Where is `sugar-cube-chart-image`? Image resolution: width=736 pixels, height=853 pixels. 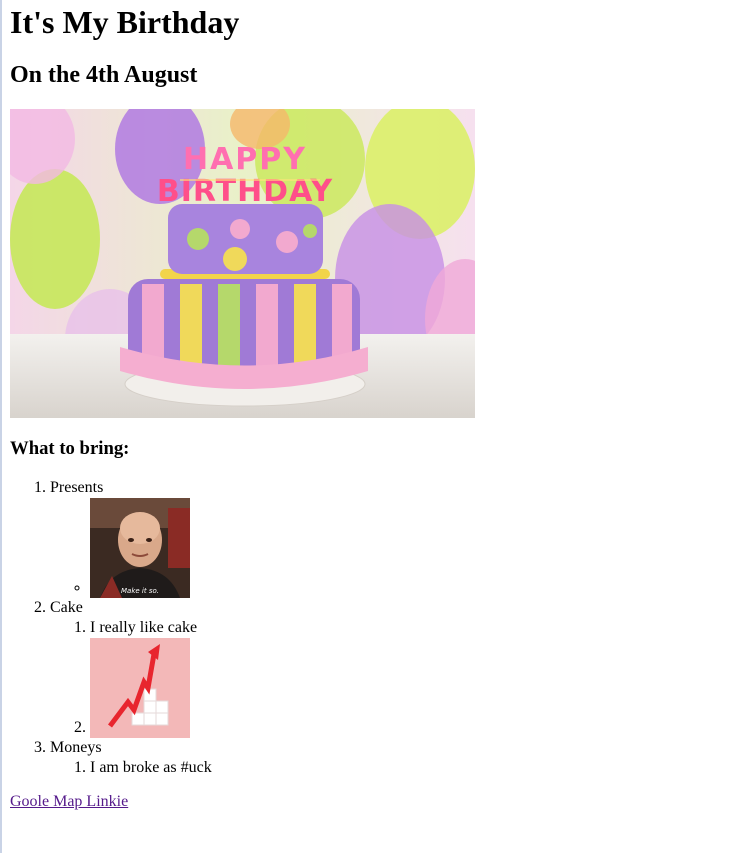 sugar-cube-chart-image is located at coordinates (140, 688).